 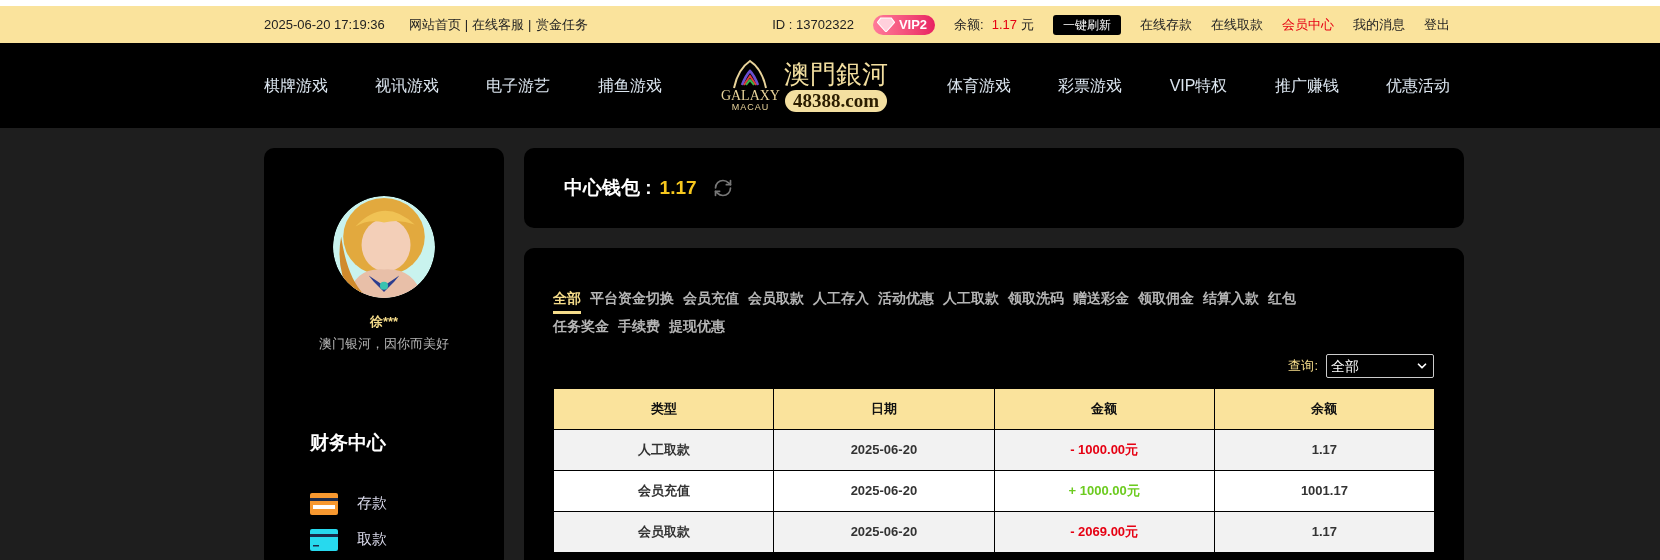 What do you see at coordinates (1380, 366) in the screenshot?
I see `filter-select: 全部` at bounding box center [1380, 366].